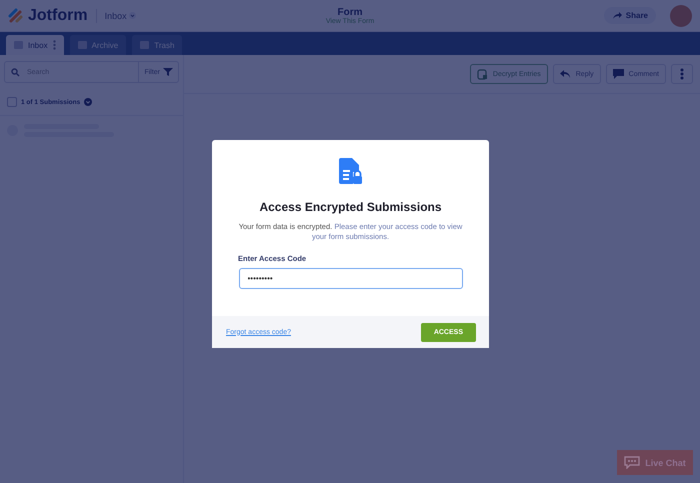 This screenshot has width=700, height=483. What do you see at coordinates (58, 15) in the screenshot?
I see `logo-text: Jotform` at bounding box center [58, 15].